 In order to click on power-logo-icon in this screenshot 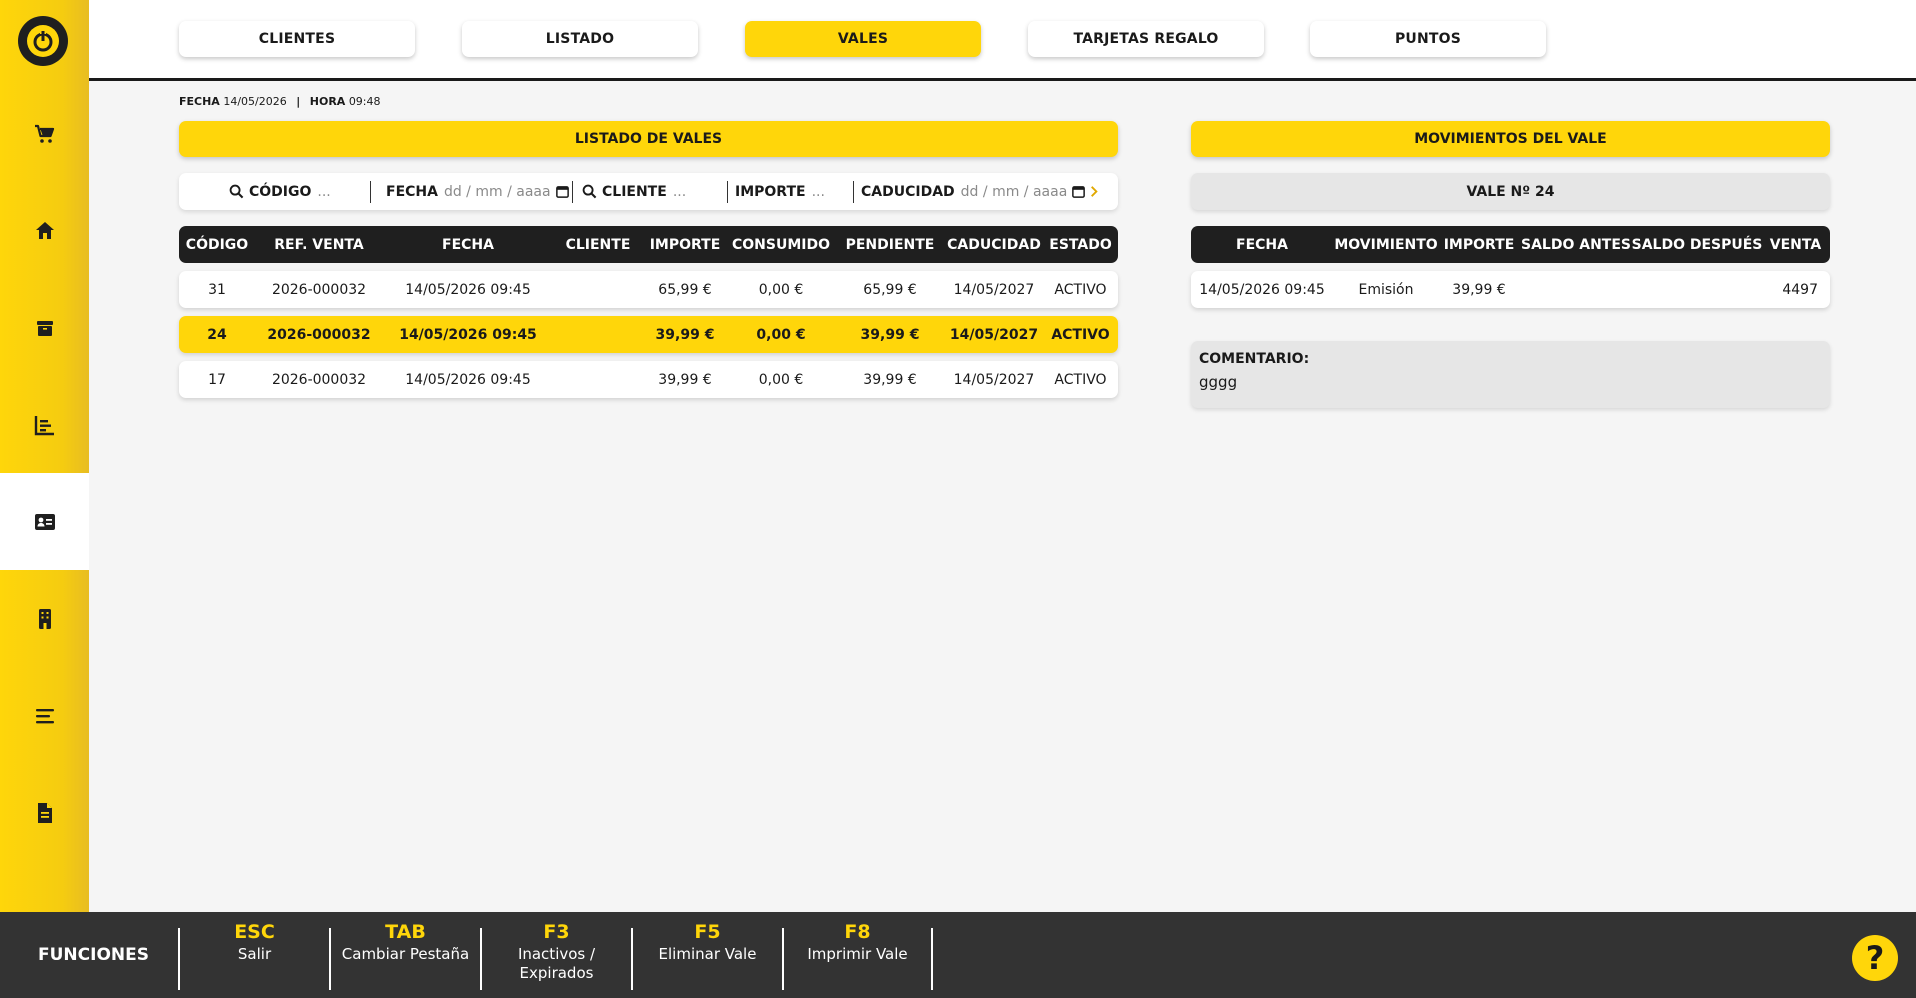, I will do `click(43, 41)`.